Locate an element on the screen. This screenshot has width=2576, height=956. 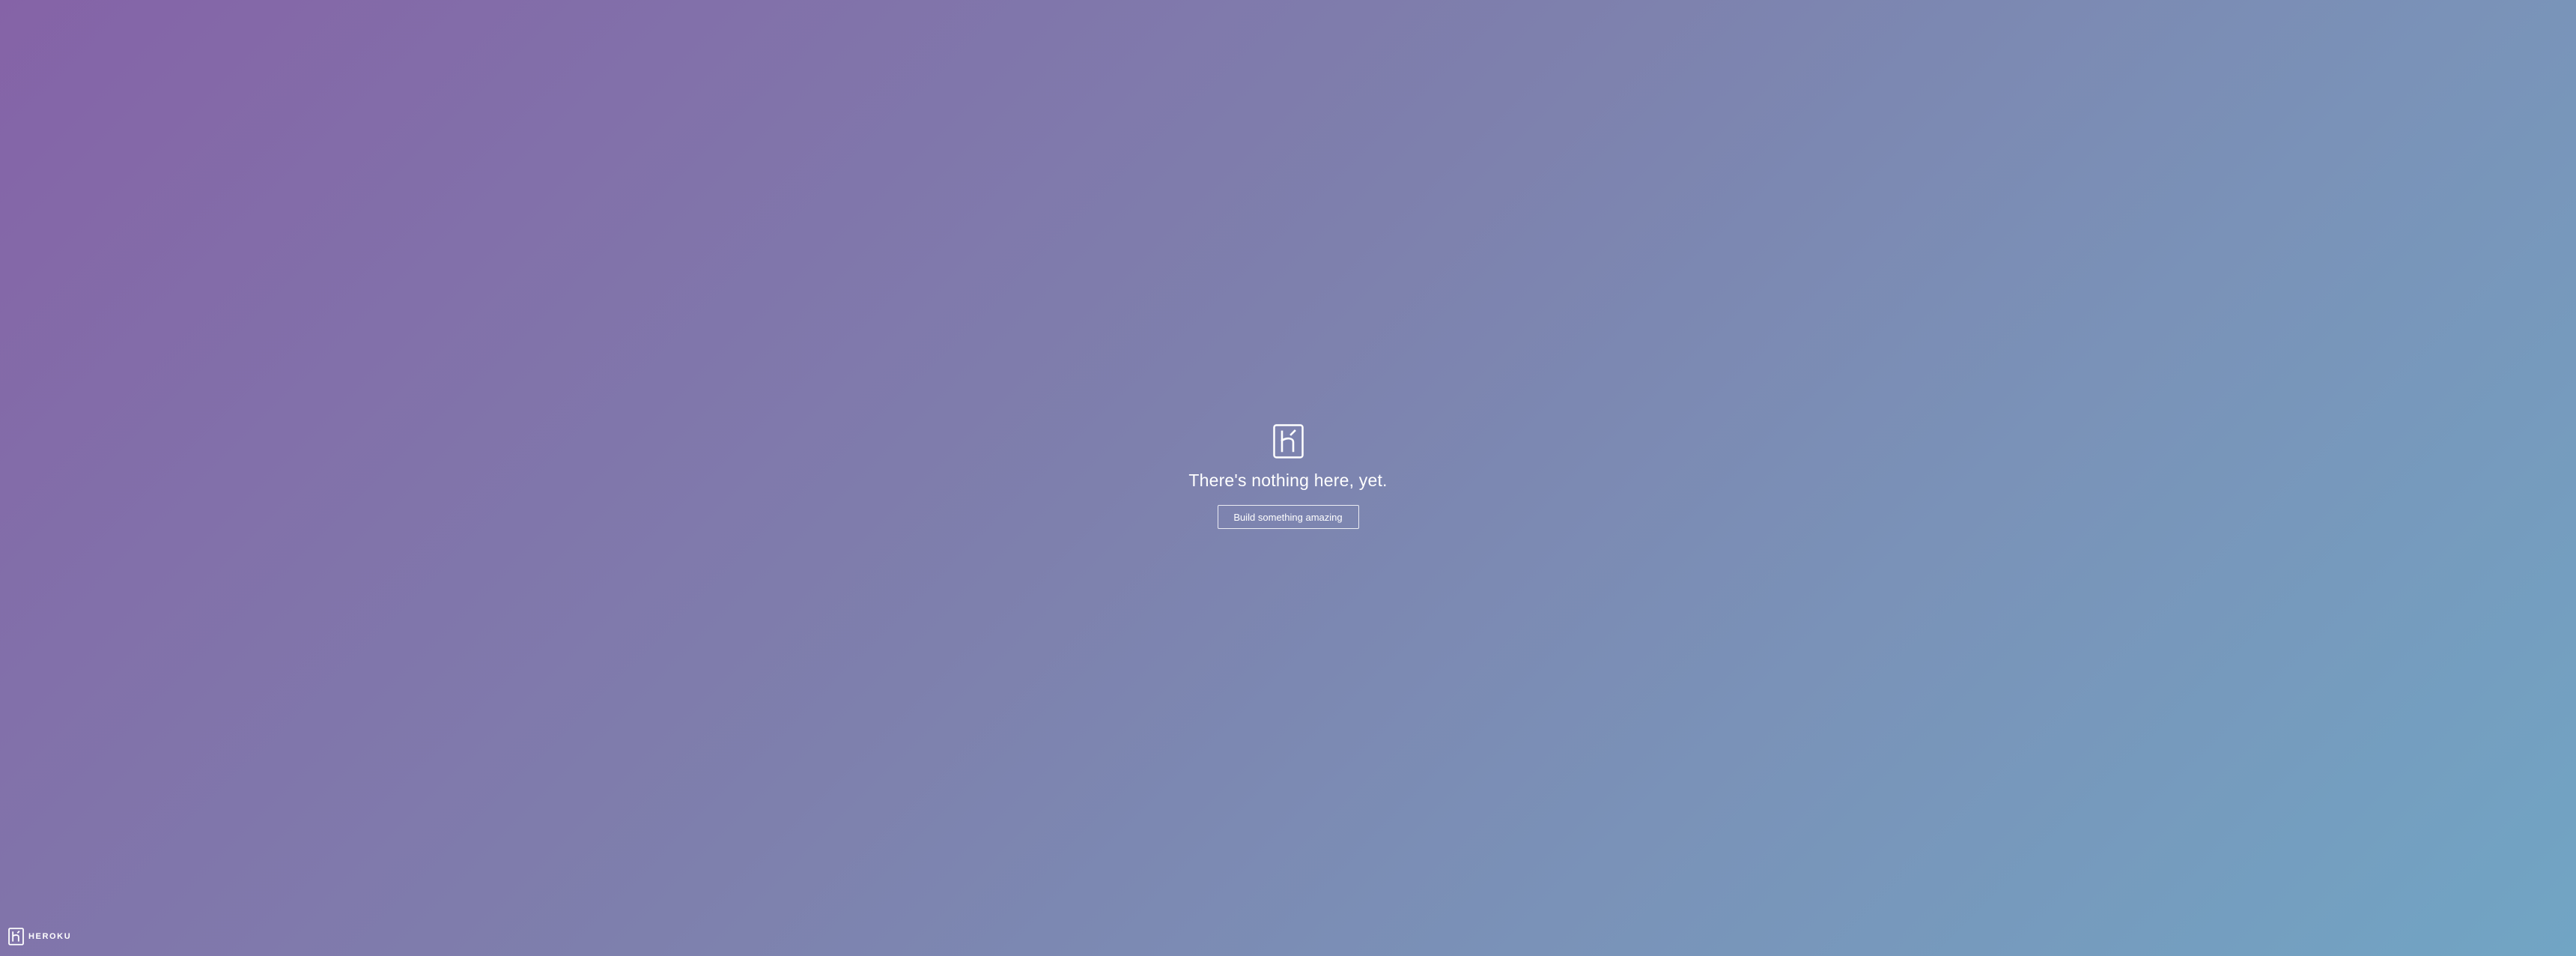
build-something-button: Build something amazing is located at coordinates (1288, 517).